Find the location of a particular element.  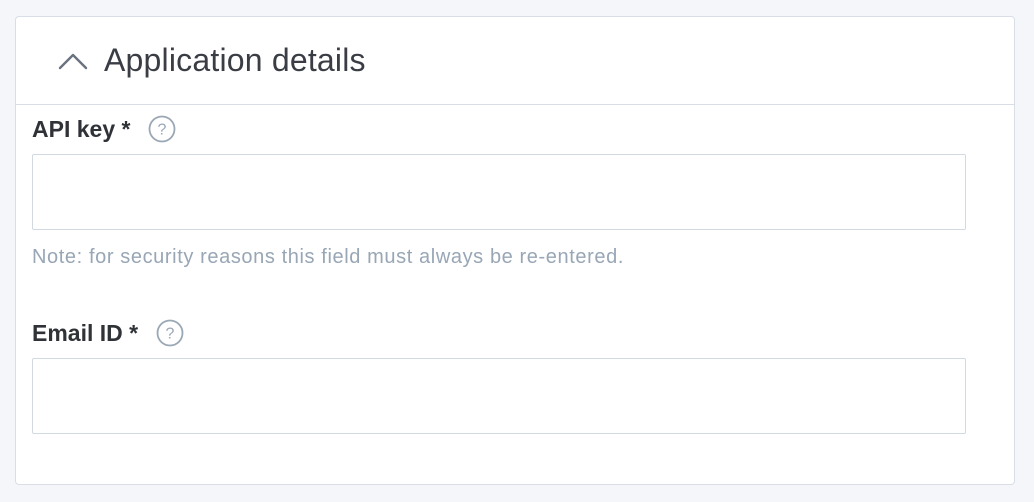

panel-title: Application details is located at coordinates (235, 60).